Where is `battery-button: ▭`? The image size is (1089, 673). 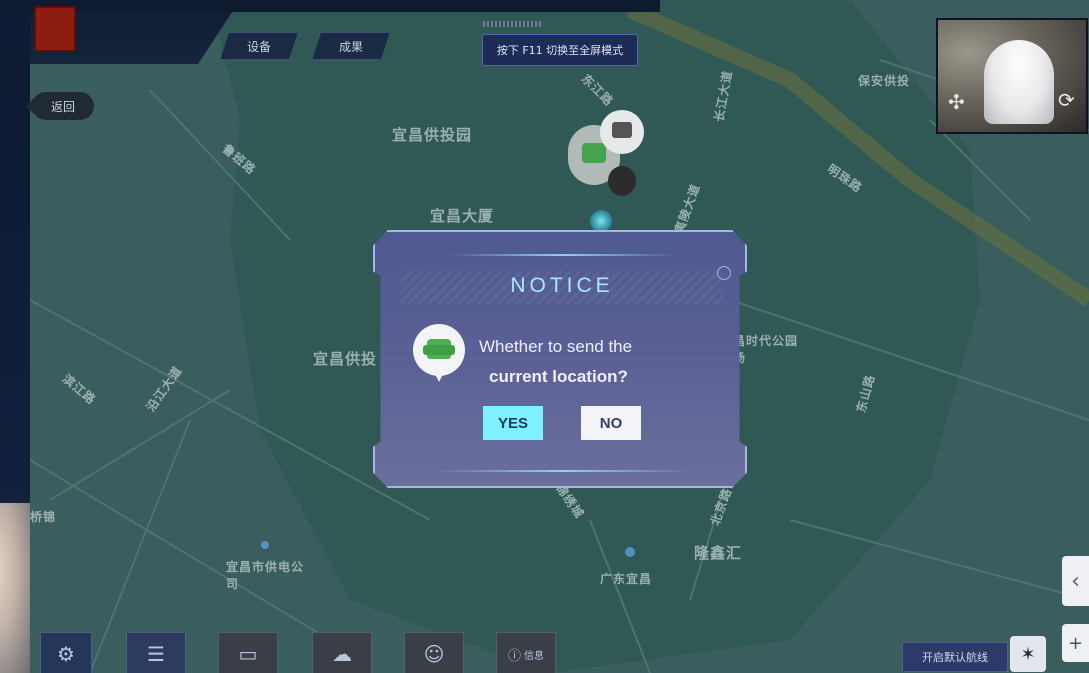 battery-button: ▭ is located at coordinates (248, 652).